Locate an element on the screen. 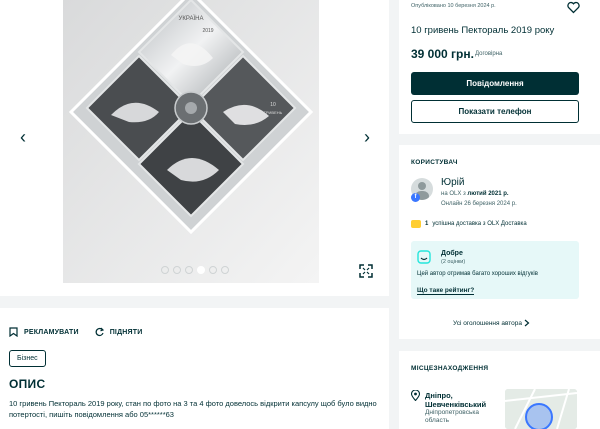 The width and height of the screenshot is (600, 429). chevron-right-icon is located at coordinates (527, 323).